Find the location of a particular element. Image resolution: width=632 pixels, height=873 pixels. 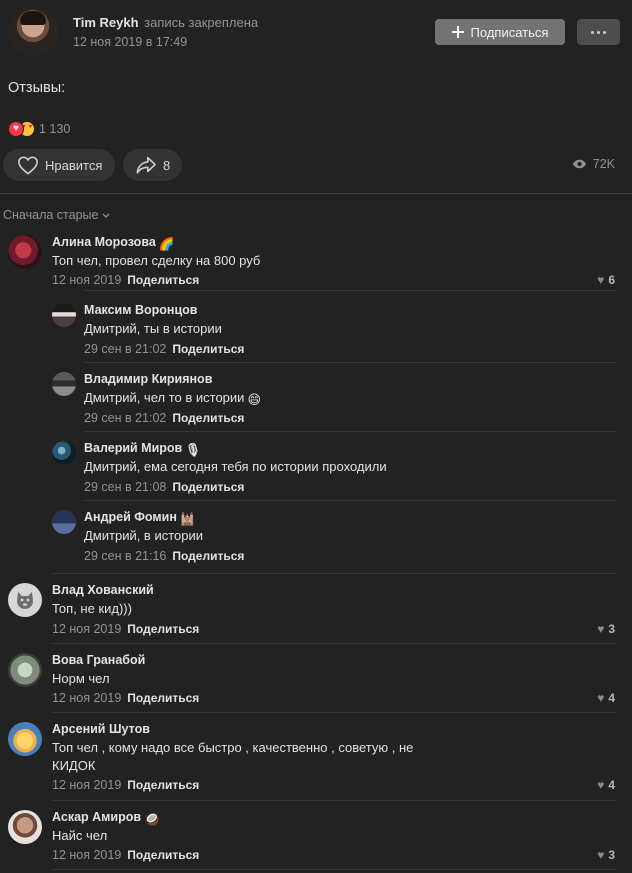

comment-meta: 29 сен в 21:16 Поделиться is located at coordinates (164, 556).